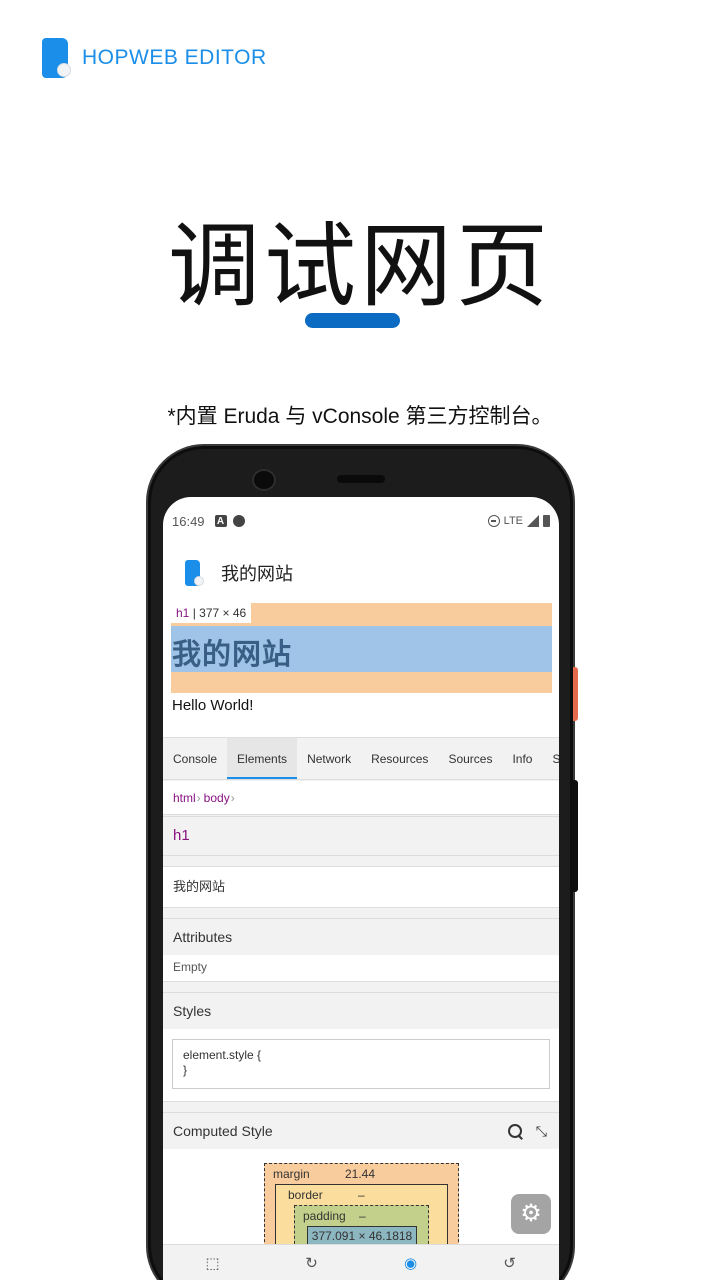  Describe the element at coordinates (361, 1262) in the screenshot. I see `bottom-toolbar: ⬚ ↻ ◉ ↺` at that location.